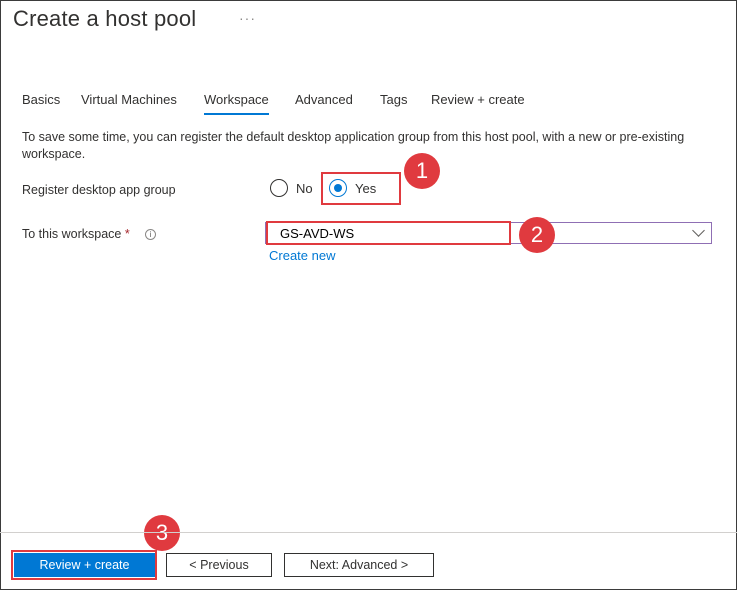 This screenshot has height=590, width=737. What do you see at coordinates (41, 99) in the screenshot?
I see `tab-basics: Basics` at bounding box center [41, 99].